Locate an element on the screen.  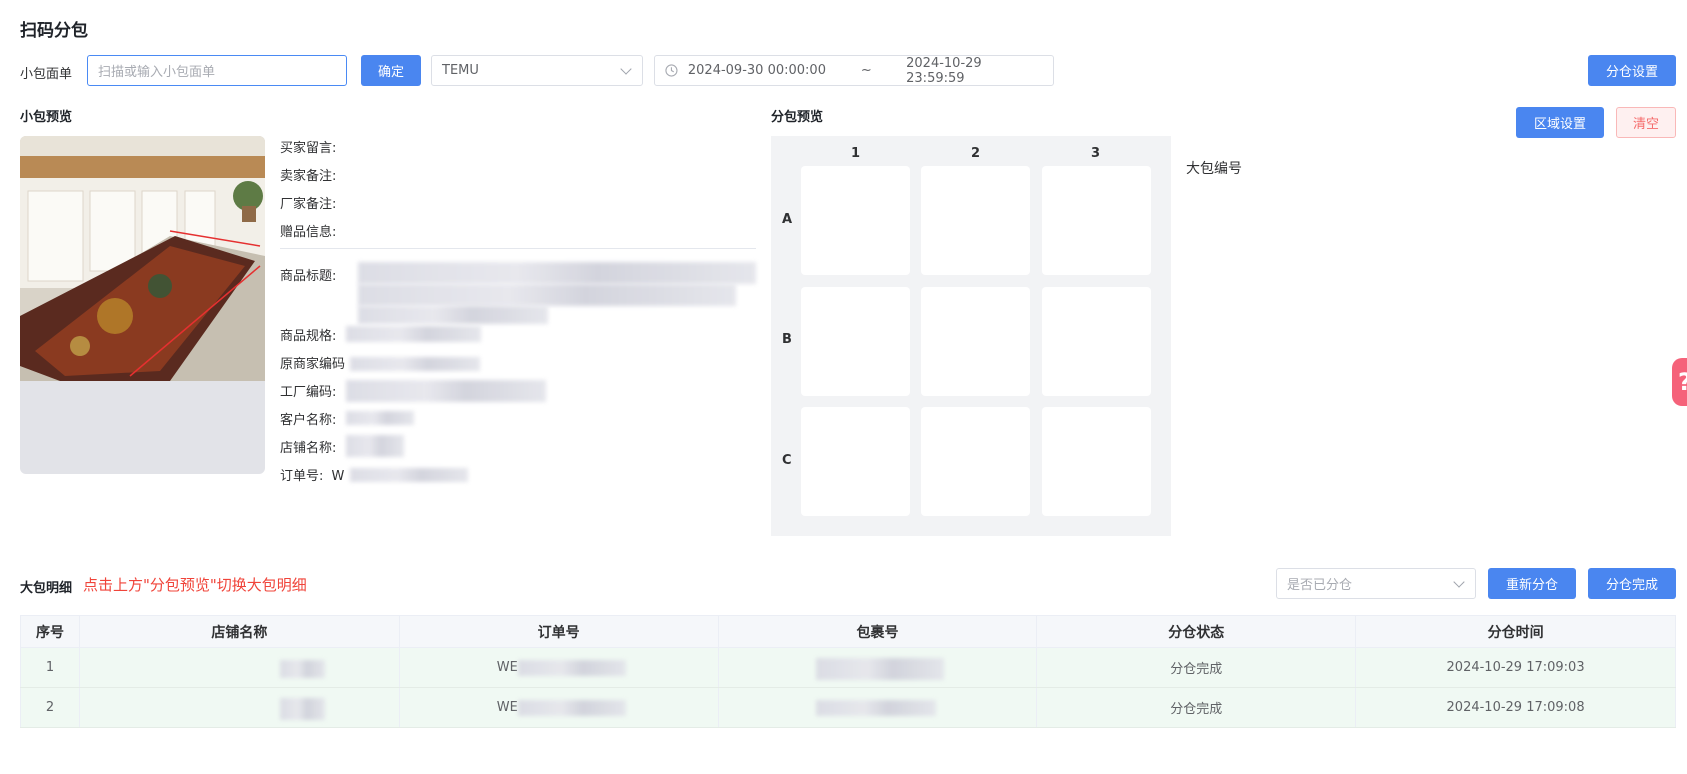
grid-cell-b1 is located at coordinates (855, 341).